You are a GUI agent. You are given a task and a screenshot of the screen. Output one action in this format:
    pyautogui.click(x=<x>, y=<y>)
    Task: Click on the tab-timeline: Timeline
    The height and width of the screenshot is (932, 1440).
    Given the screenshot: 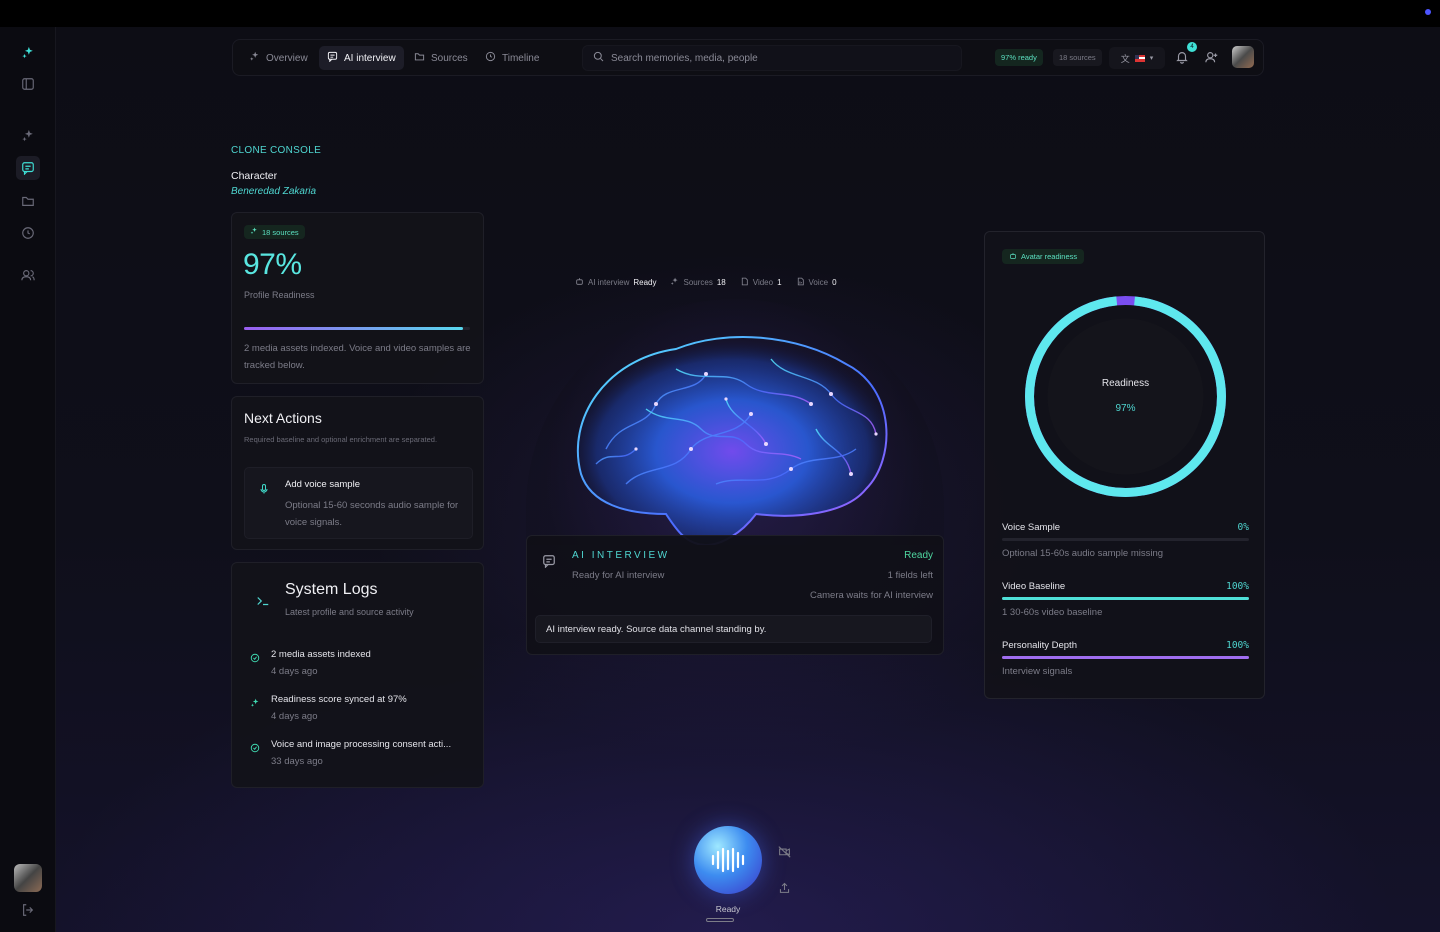 What is the action you would take?
    pyautogui.click(x=512, y=58)
    